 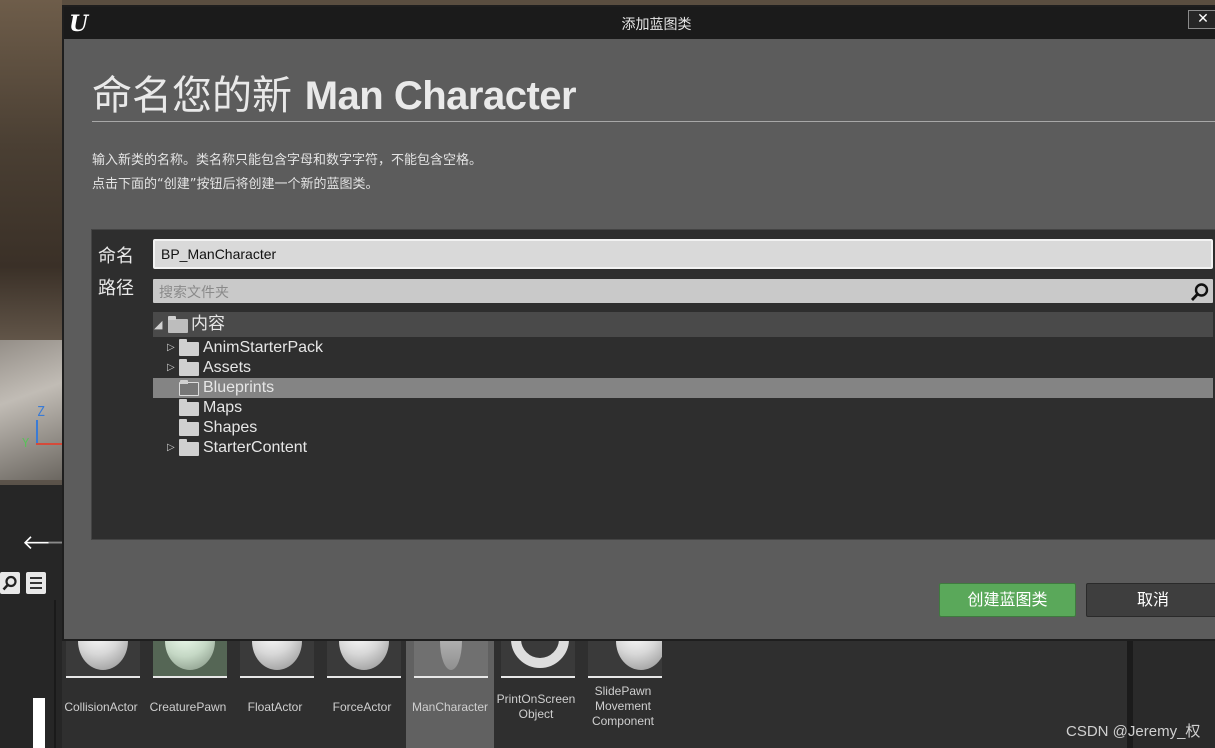 I want to click on tree-item-startercontent: ▷ StarterContent, so click(x=683, y=448).